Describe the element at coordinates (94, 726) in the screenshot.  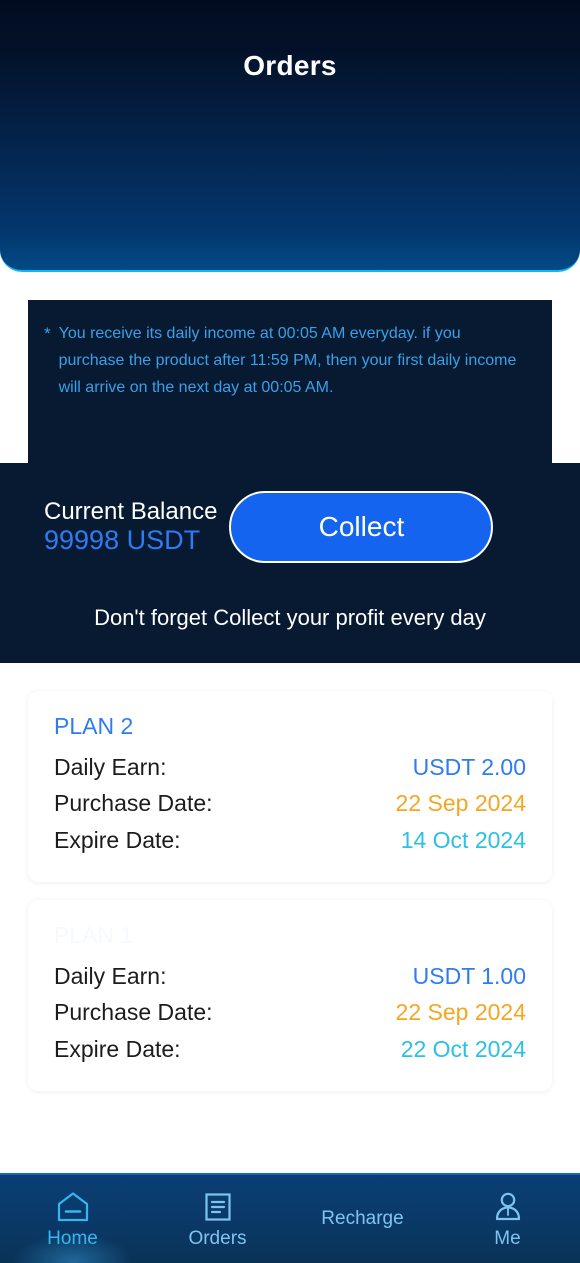
I see `order-plan-name: PLAN 2` at that location.